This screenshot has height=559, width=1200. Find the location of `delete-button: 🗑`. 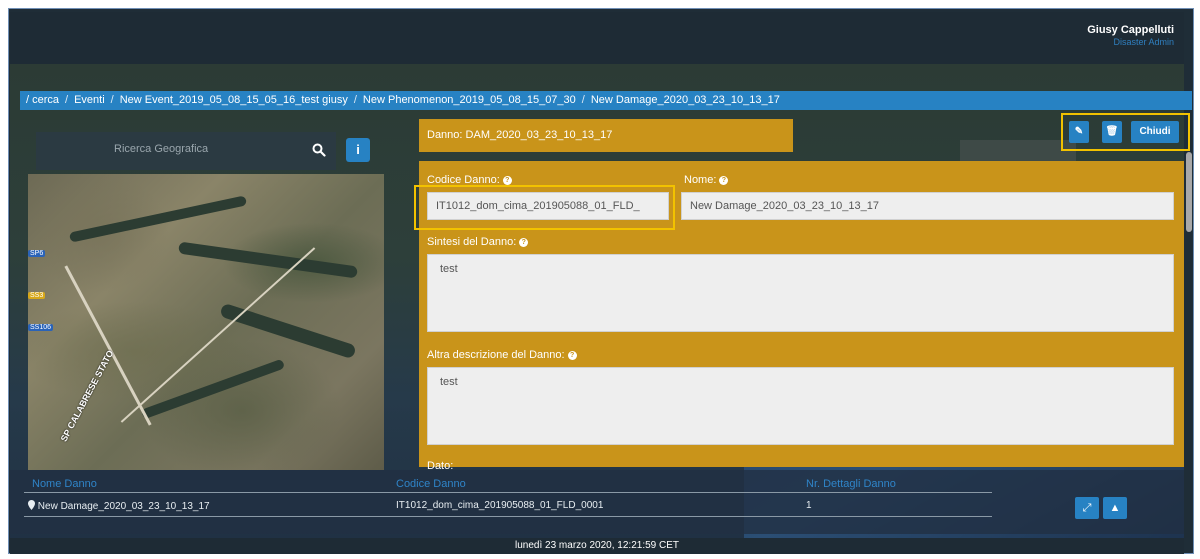

delete-button: 🗑 is located at coordinates (1112, 132).